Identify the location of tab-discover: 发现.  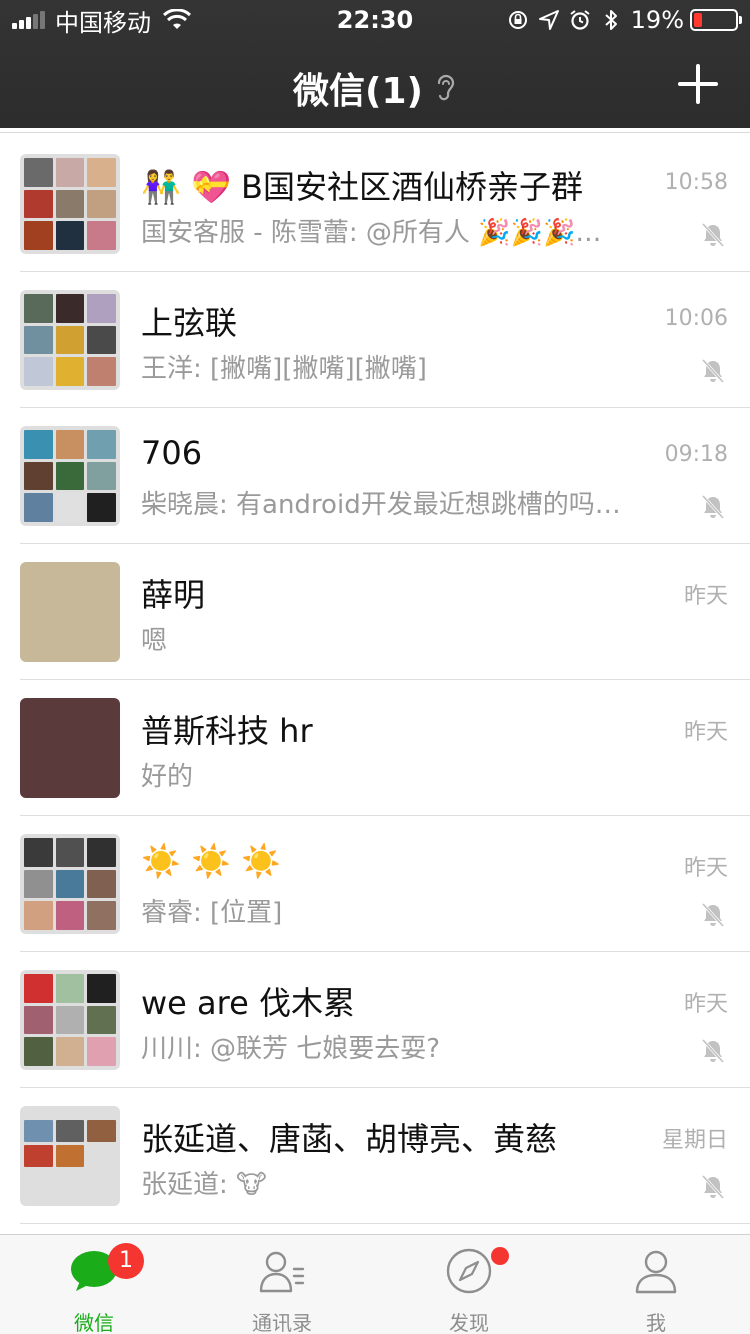
(469, 1284).